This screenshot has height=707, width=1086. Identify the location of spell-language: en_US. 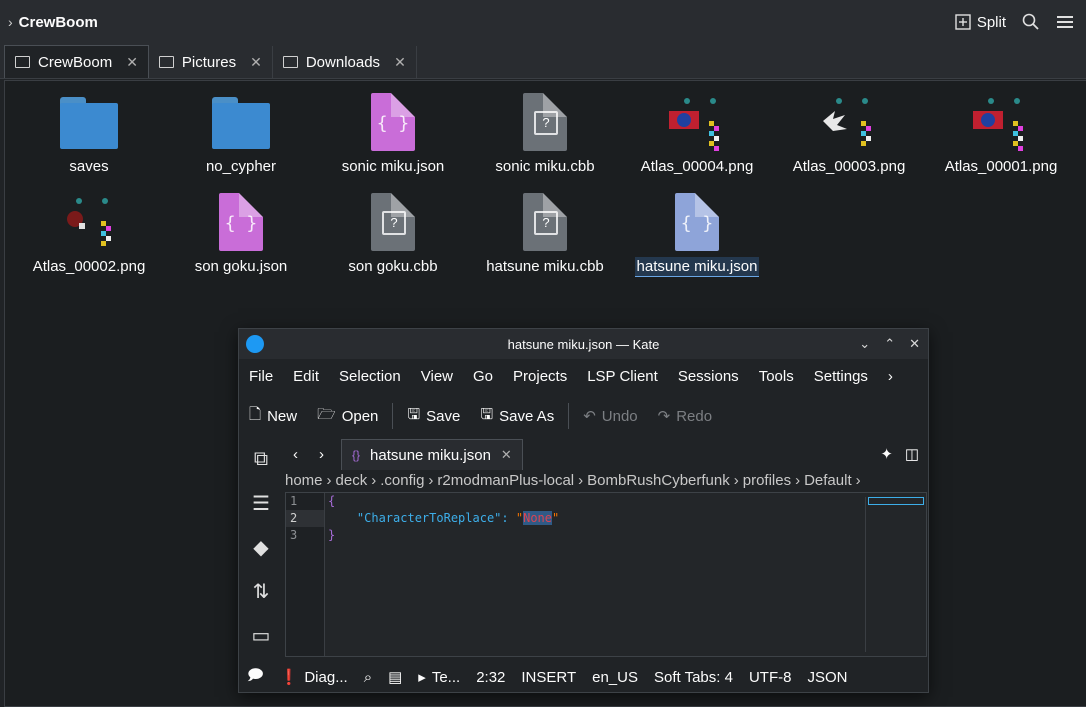
(615, 677).